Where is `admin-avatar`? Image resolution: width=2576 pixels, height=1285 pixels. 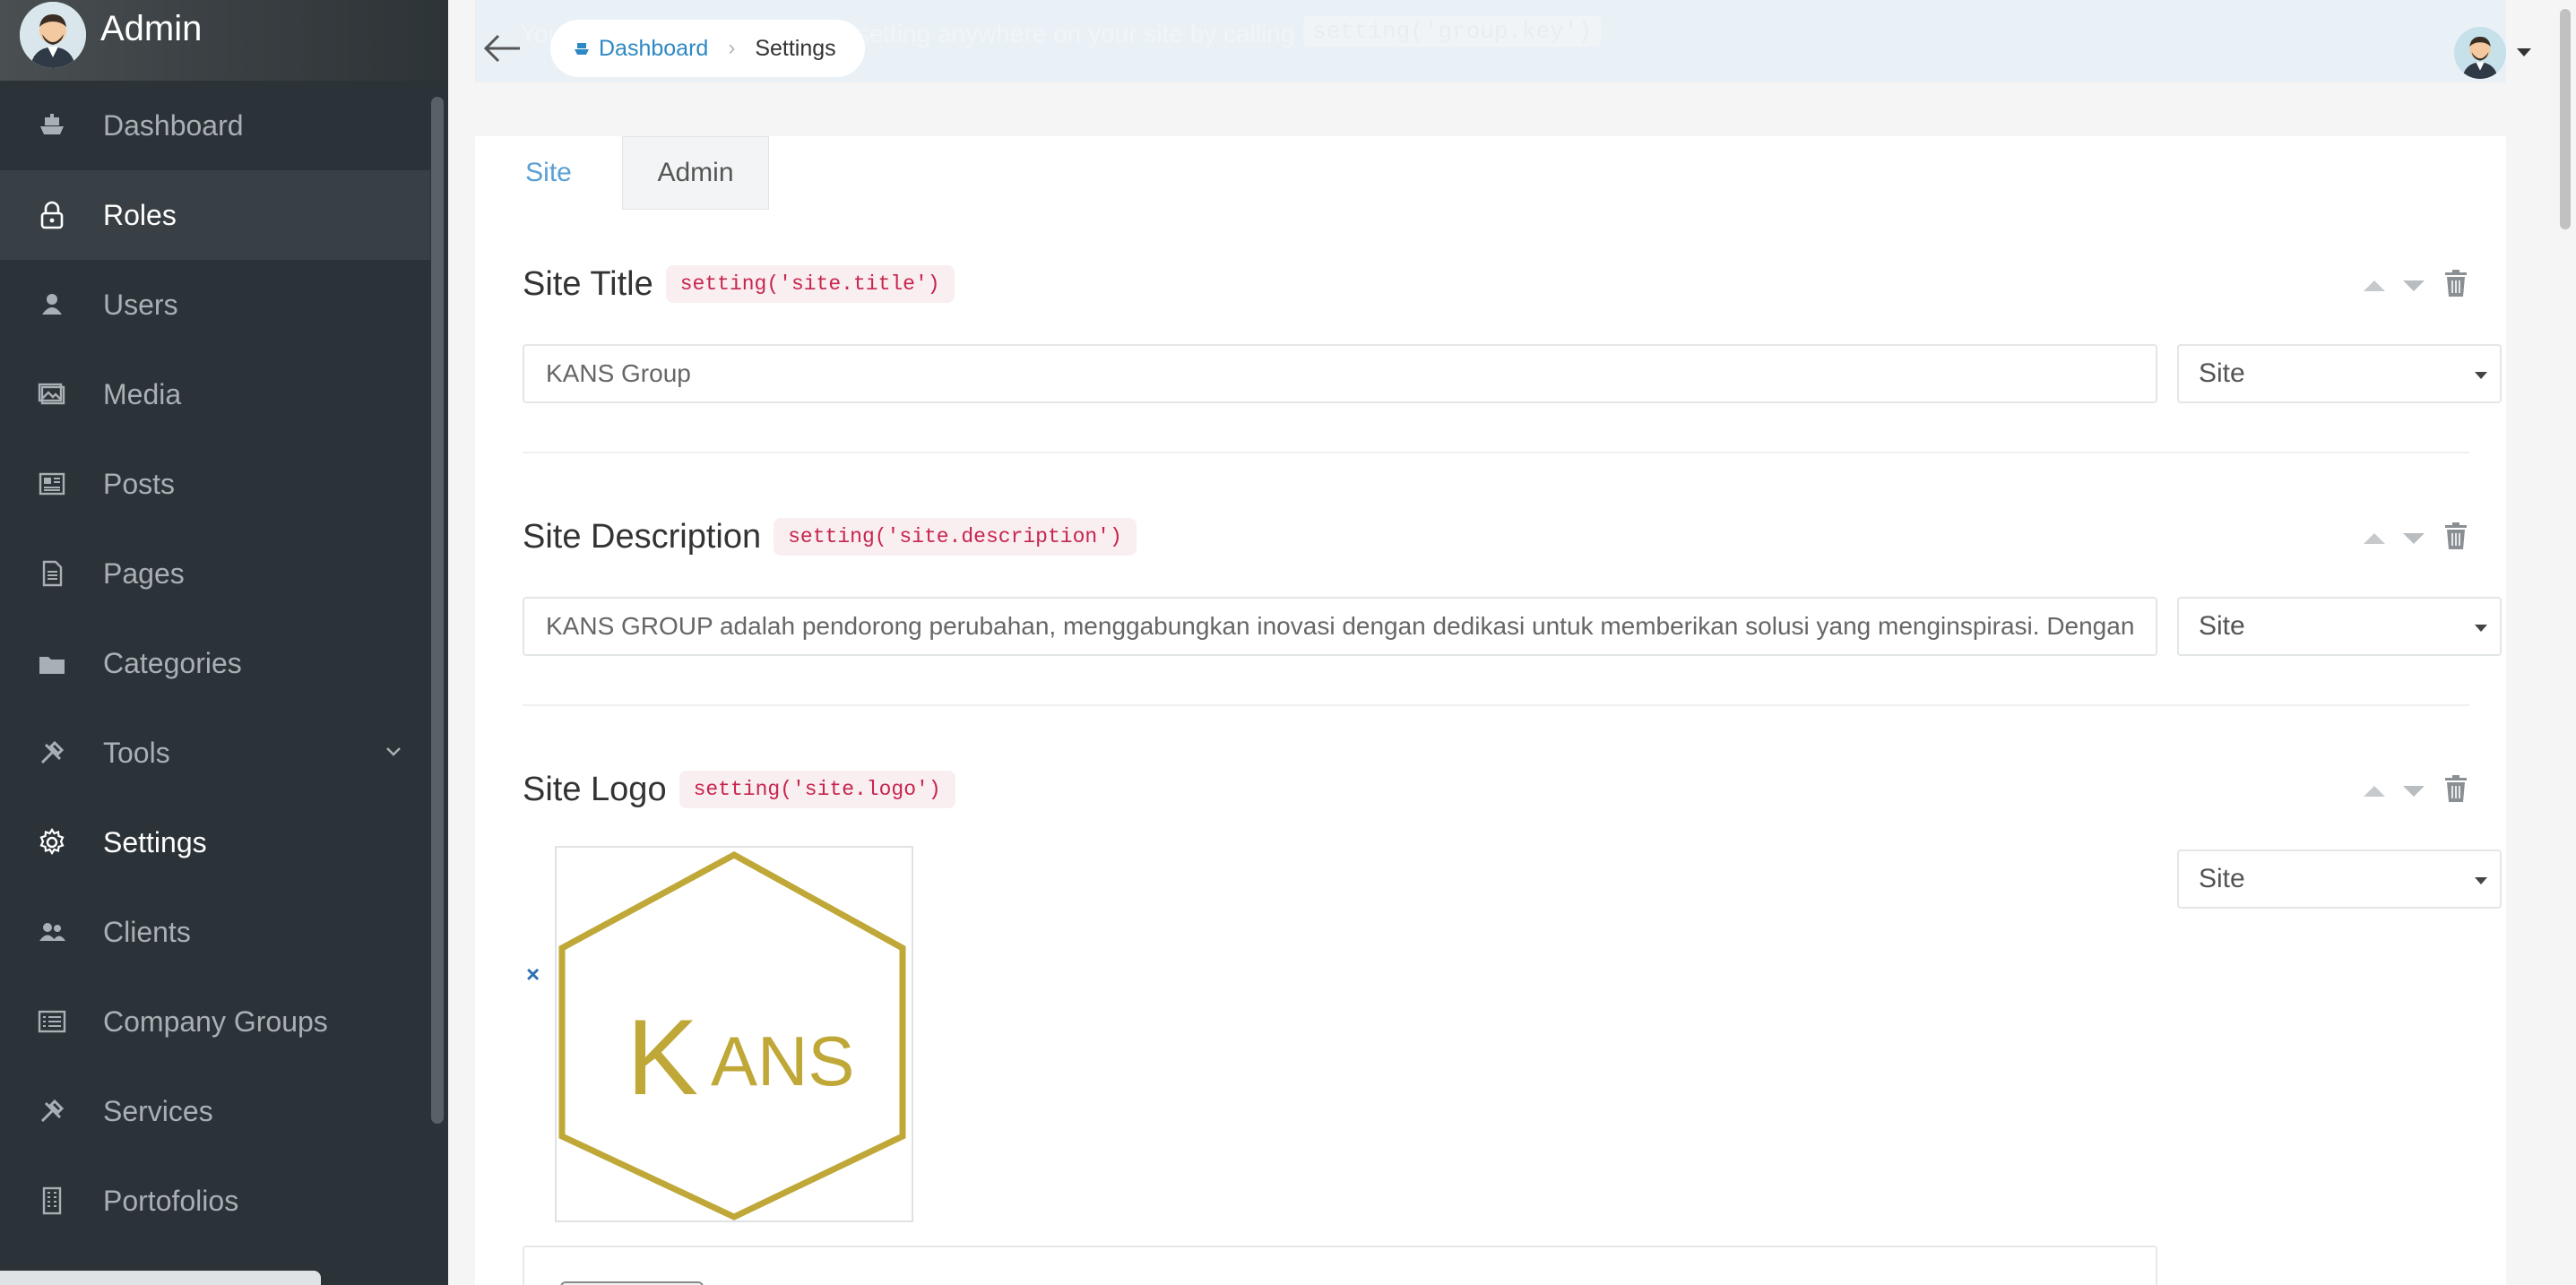
admin-avatar is located at coordinates (53, 35).